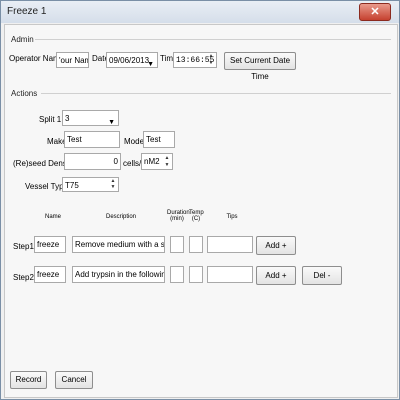 Image resolution: width=400 pixels, height=400 pixels. Describe the element at coordinates (50, 274) in the screenshot. I see `step2-name-field: freeze` at that location.